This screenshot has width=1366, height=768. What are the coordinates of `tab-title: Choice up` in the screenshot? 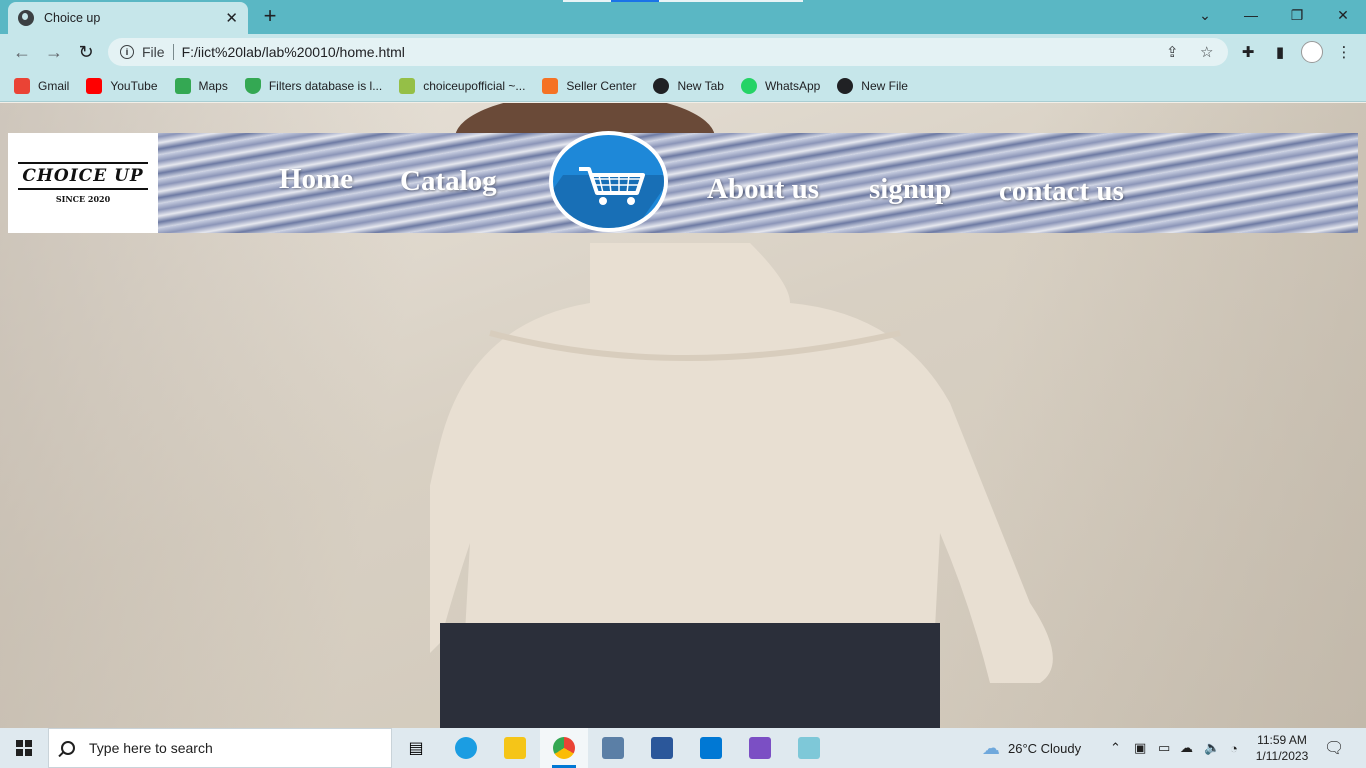 It's located at (72, 18).